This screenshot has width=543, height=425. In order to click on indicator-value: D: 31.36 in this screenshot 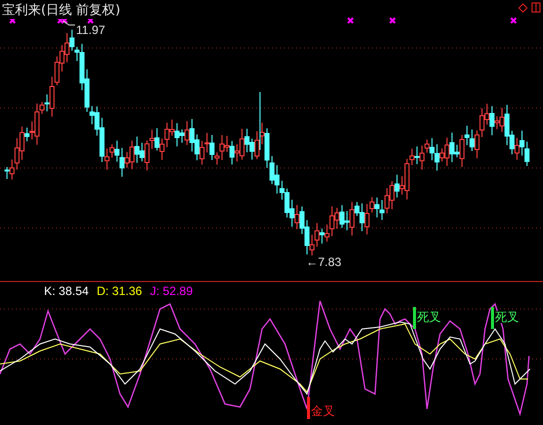, I will do `click(119, 291)`.